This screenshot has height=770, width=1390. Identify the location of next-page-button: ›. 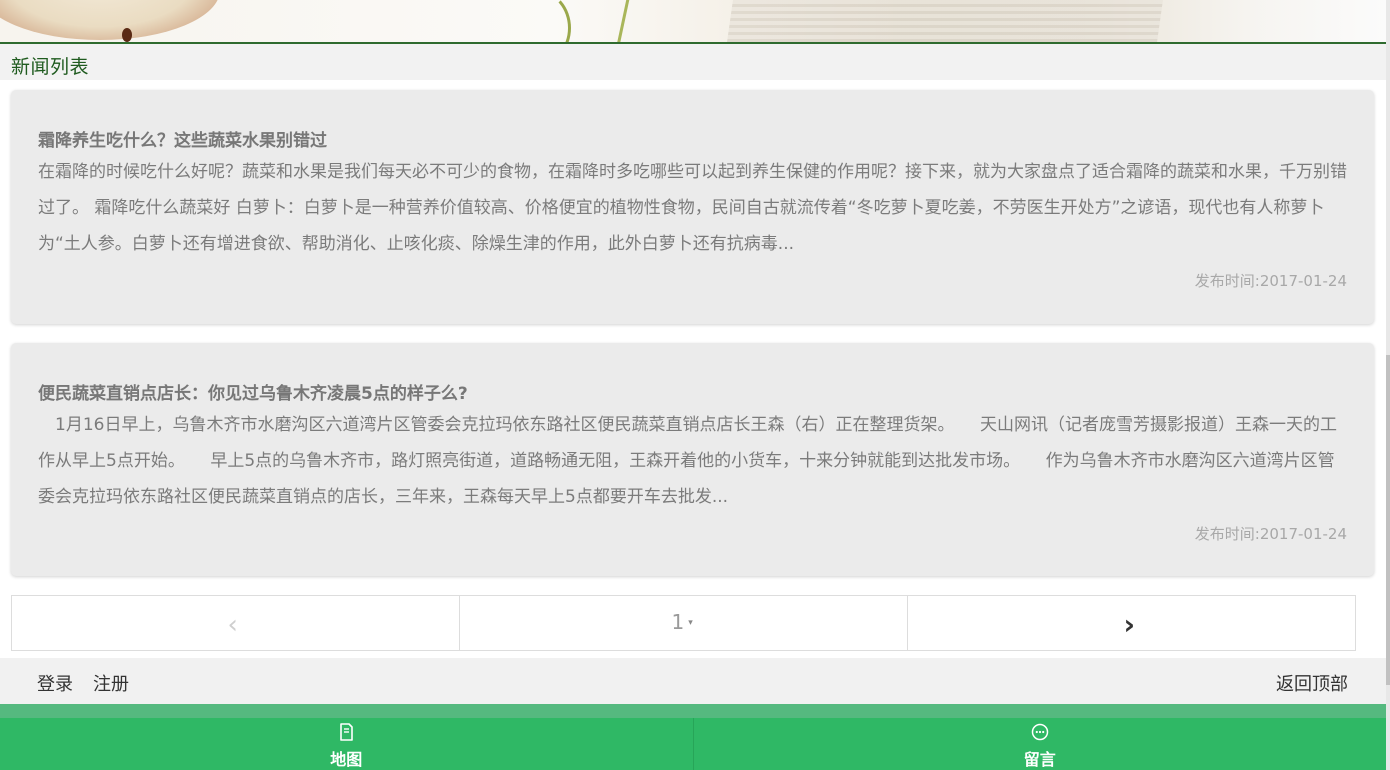
(1131, 623).